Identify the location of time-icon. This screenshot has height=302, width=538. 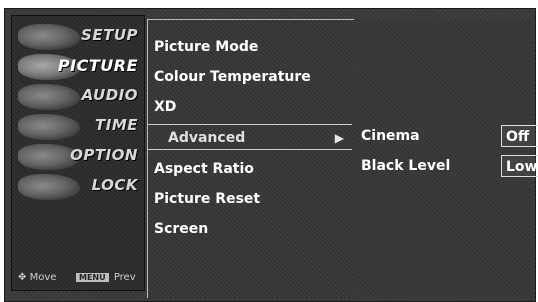
(49, 127).